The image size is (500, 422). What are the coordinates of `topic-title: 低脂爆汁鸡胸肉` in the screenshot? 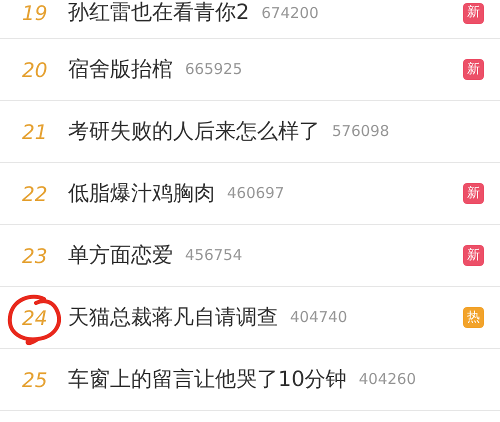 It's located at (141, 194).